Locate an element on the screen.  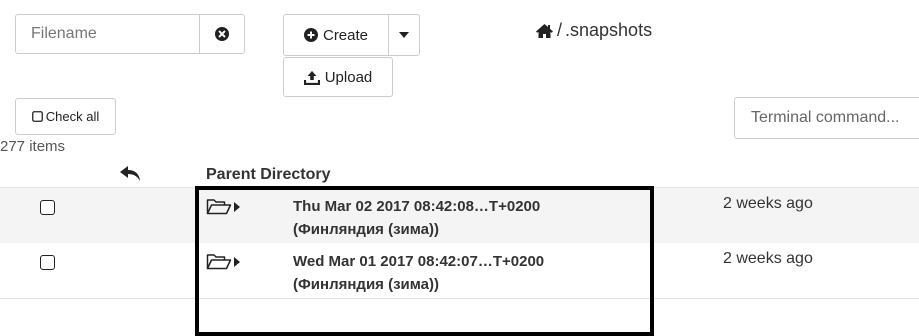
filename-input is located at coordinates (107, 34).